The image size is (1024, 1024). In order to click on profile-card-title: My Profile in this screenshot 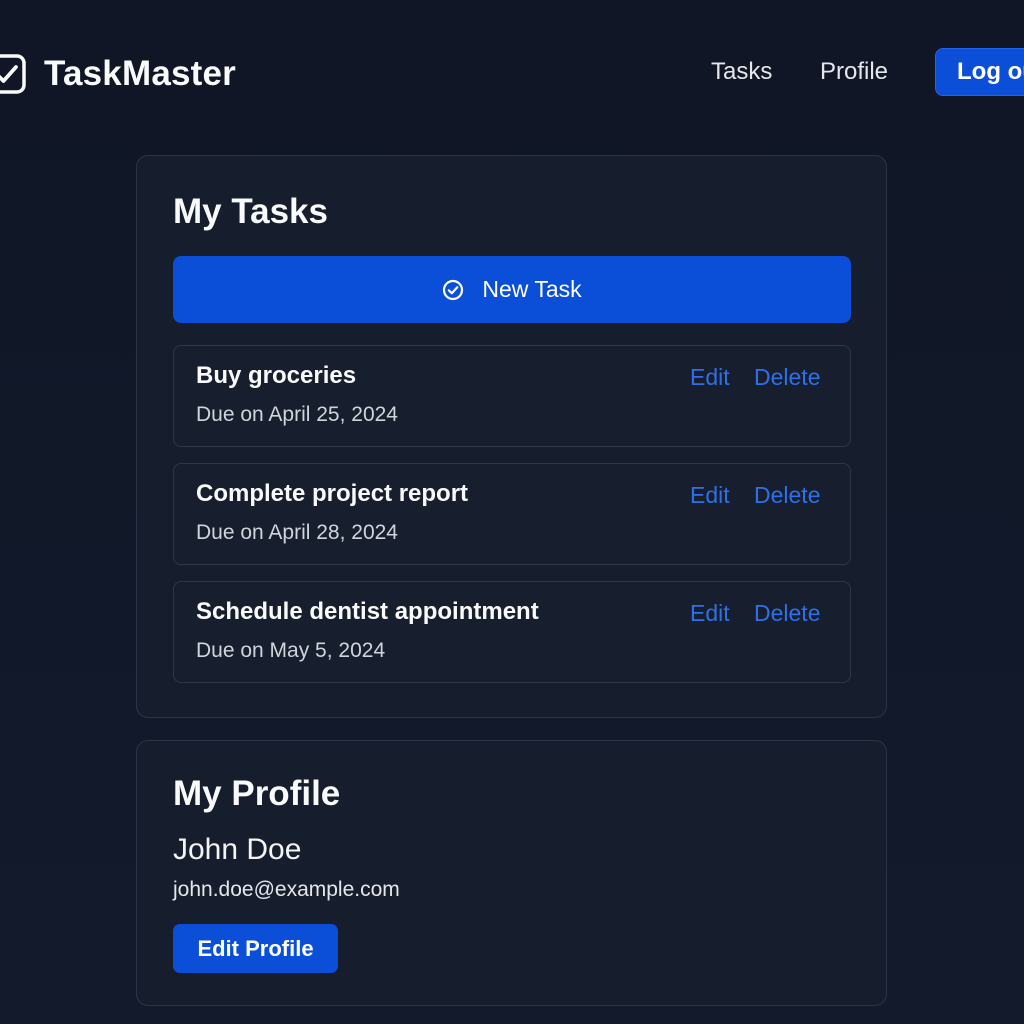, I will do `click(257, 793)`.